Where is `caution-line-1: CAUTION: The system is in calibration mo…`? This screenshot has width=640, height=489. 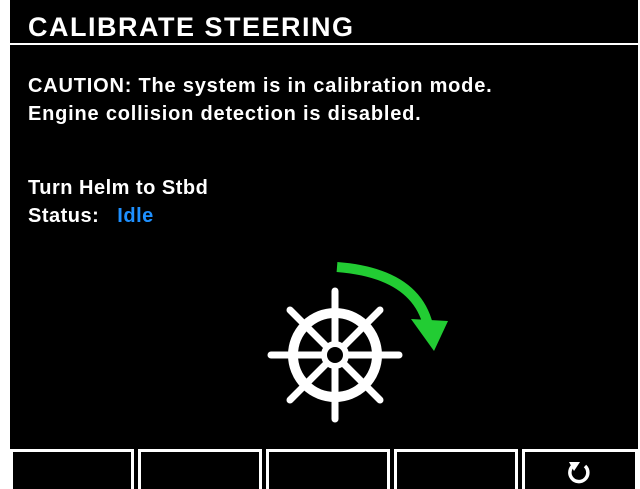 caution-line-1: CAUTION: The system is in calibration mo… is located at coordinates (260, 86).